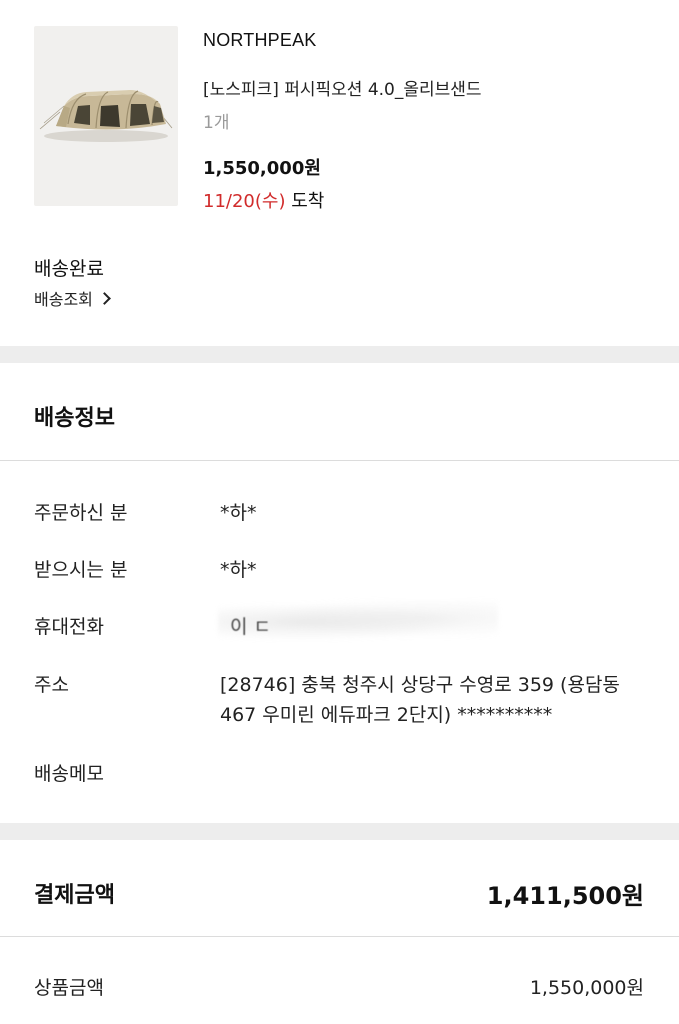  I want to click on tent-product-image, so click(106, 116).